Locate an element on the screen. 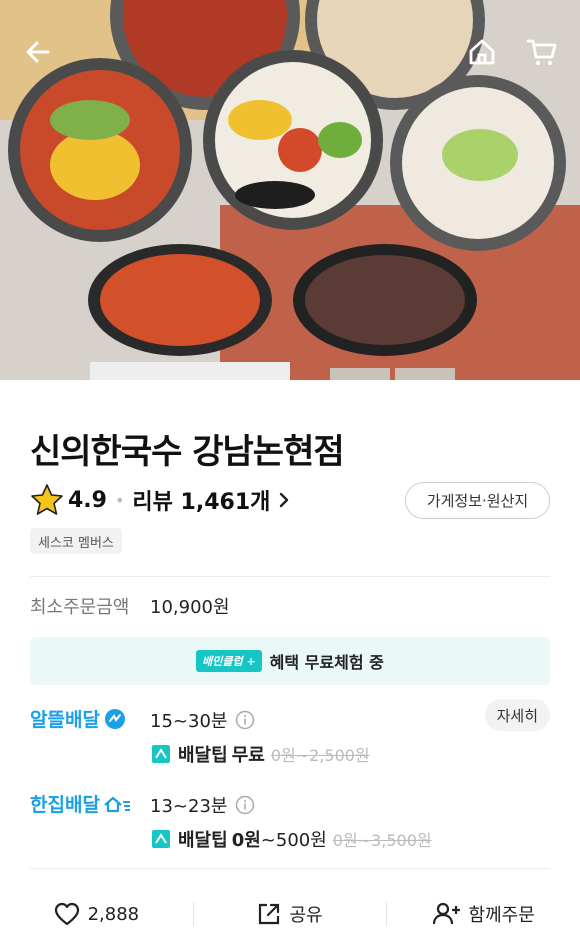 The width and height of the screenshot is (580, 938). store-info-button: 가게정보·원산지 is located at coordinates (477, 500).